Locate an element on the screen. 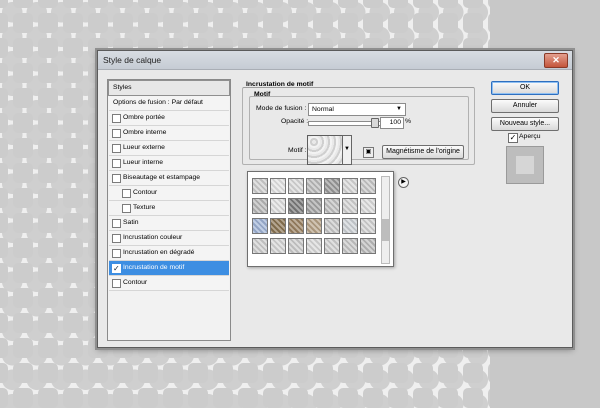 The height and width of the screenshot is (408, 600). style-item: Lueur interne is located at coordinates (169, 163).